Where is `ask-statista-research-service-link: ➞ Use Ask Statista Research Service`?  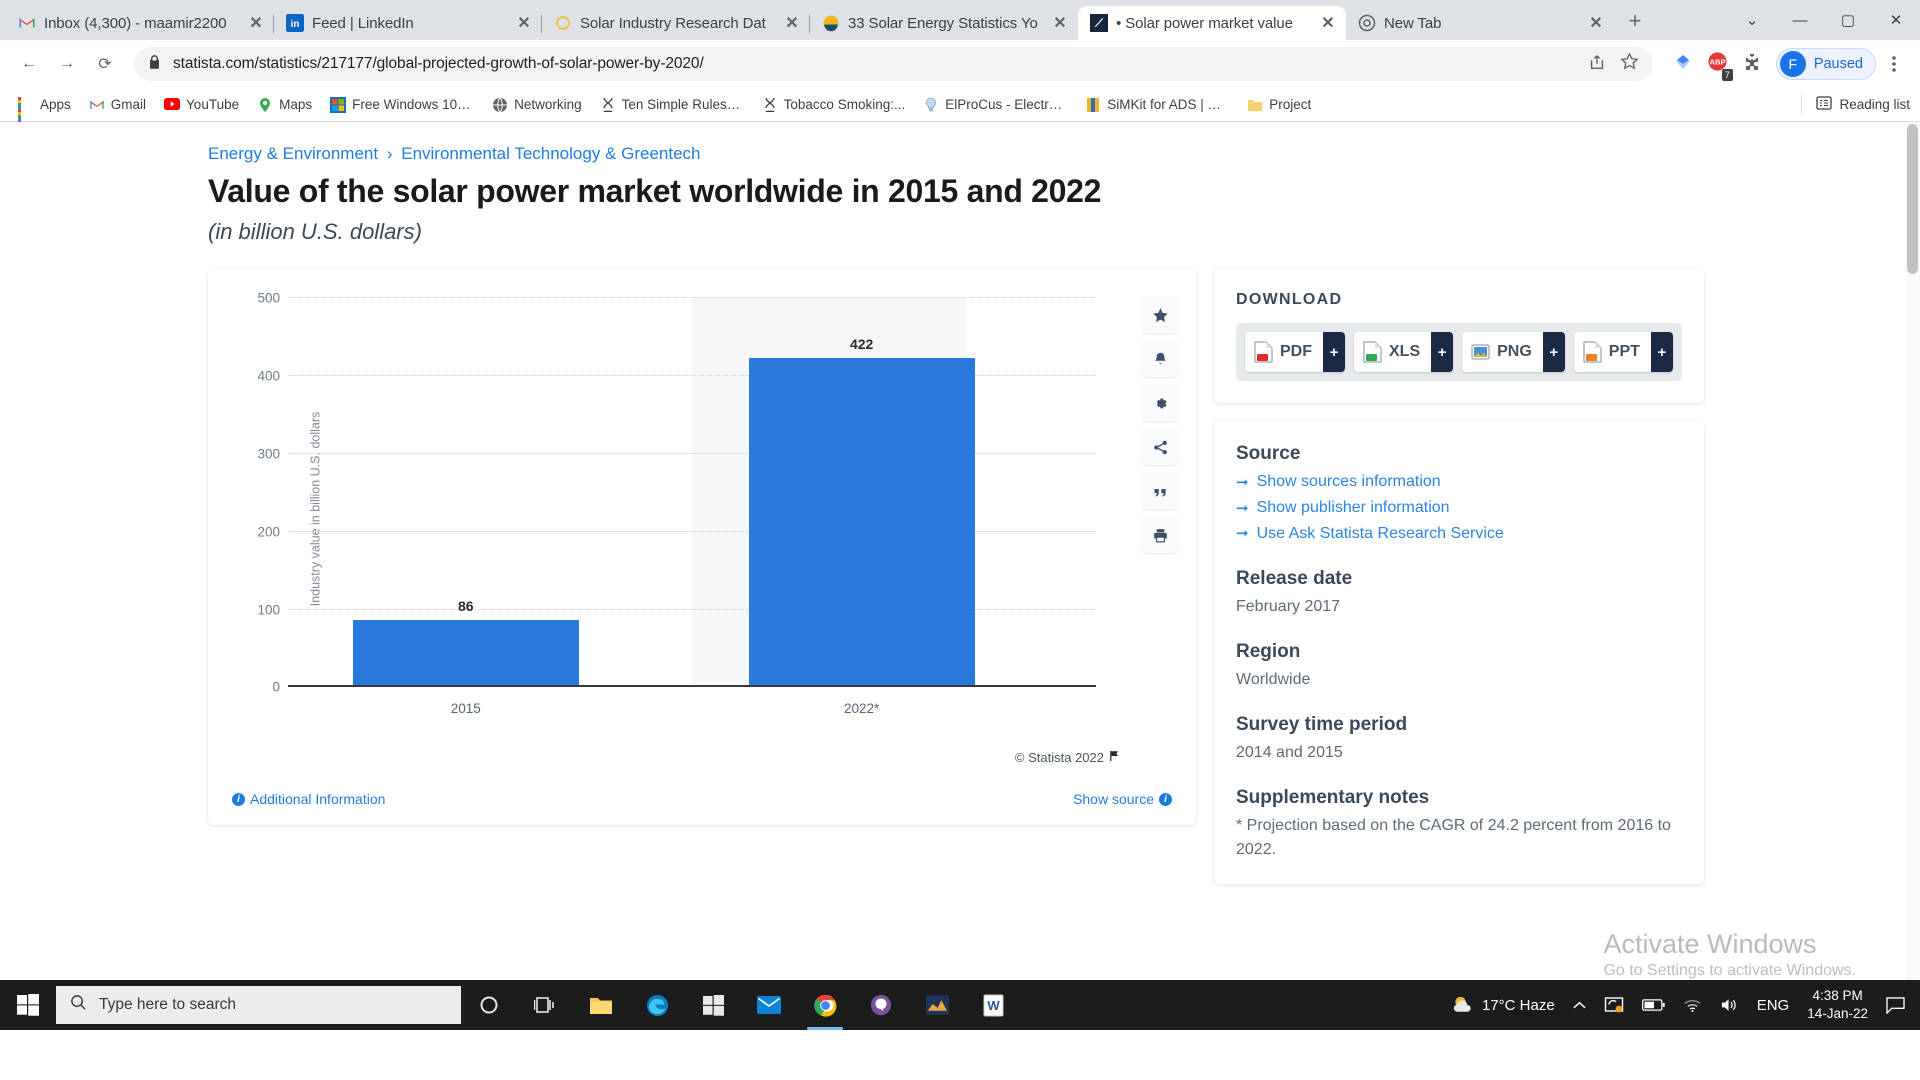
ask-statista-research-service-link: ➞ Use Ask Statista Research Service is located at coordinates (1459, 534).